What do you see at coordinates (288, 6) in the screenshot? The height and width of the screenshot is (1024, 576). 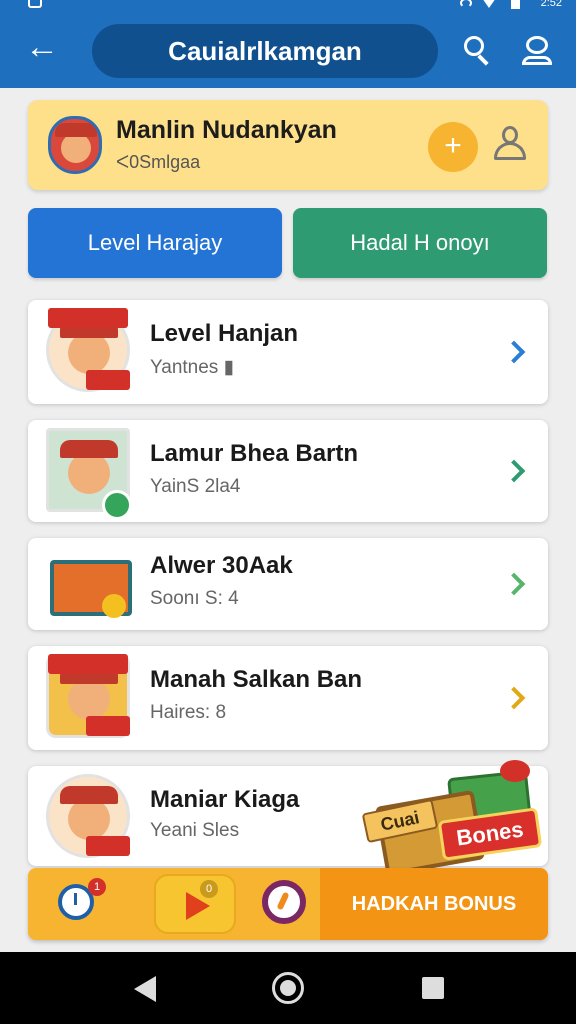 I see `status-bar: 2:52` at bounding box center [288, 6].